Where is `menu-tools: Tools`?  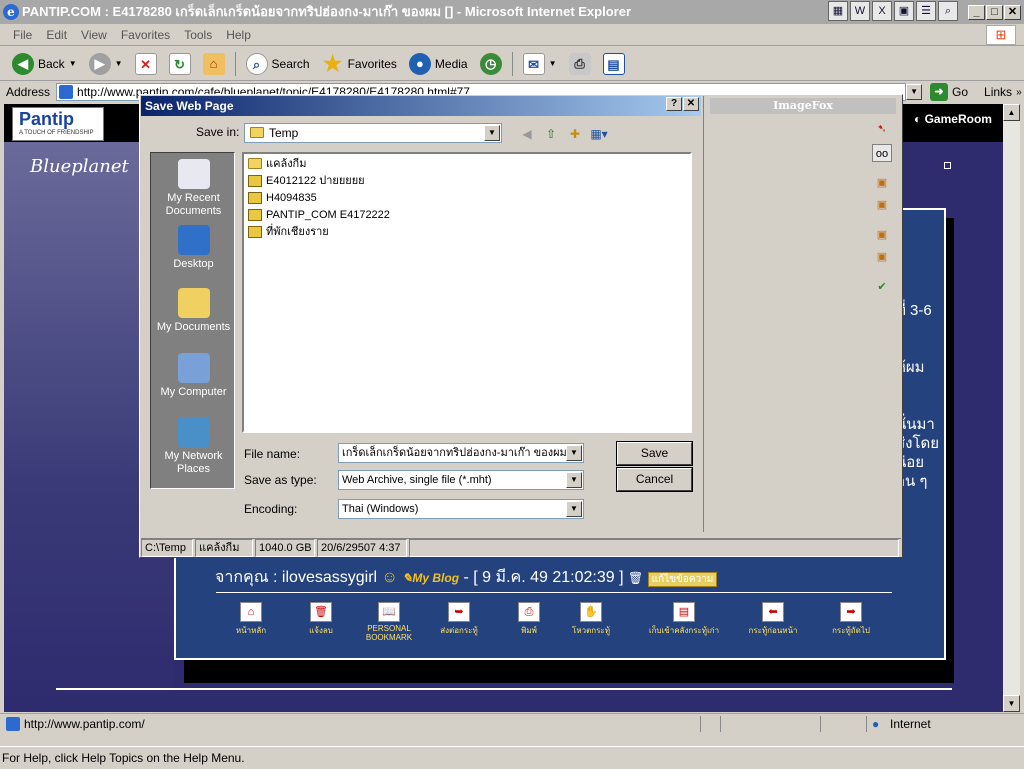 menu-tools: Tools is located at coordinates (198, 35).